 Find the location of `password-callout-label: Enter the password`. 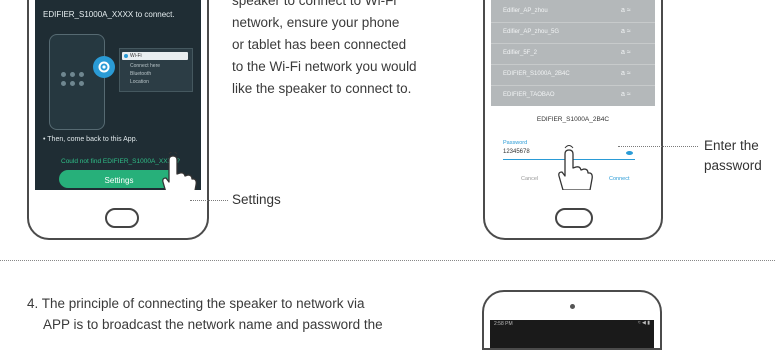

password-callout-label: Enter the password is located at coordinates (733, 156).